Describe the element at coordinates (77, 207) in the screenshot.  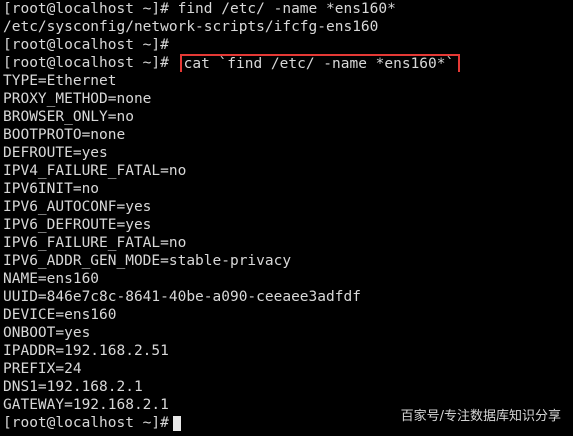
I see `output-line: IPV6_AUTOCONF=yes` at that location.